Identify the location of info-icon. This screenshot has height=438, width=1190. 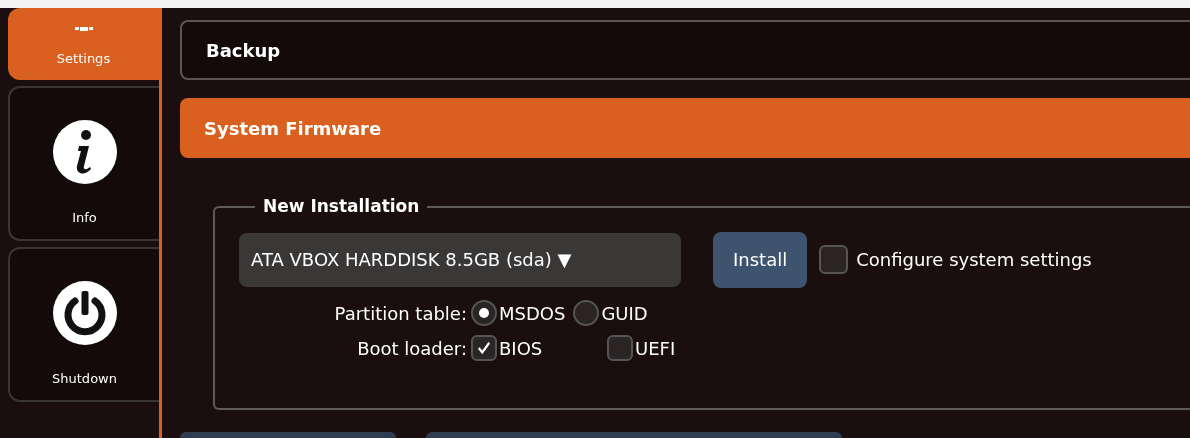
(84, 151).